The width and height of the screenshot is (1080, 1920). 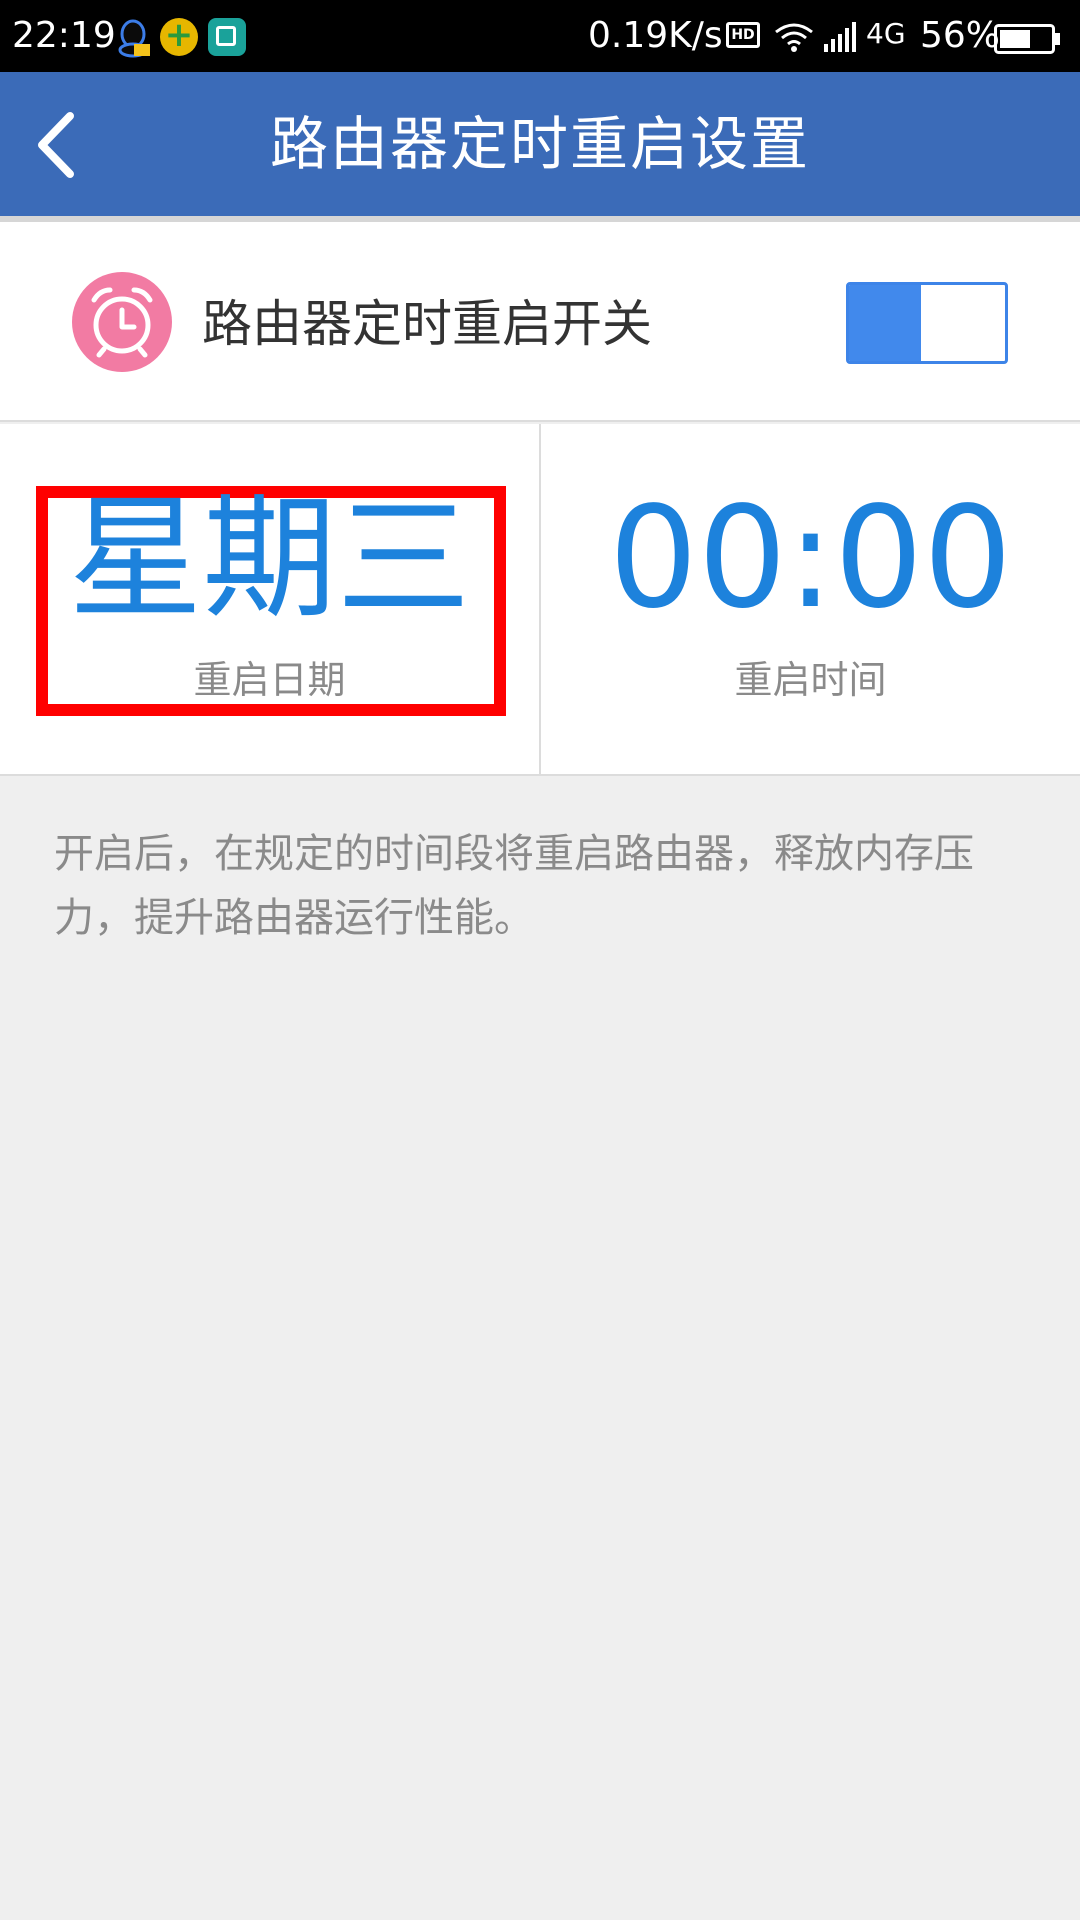 I want to click on header-bar: 路由器定时重启设置, so click(x=540, y=144).